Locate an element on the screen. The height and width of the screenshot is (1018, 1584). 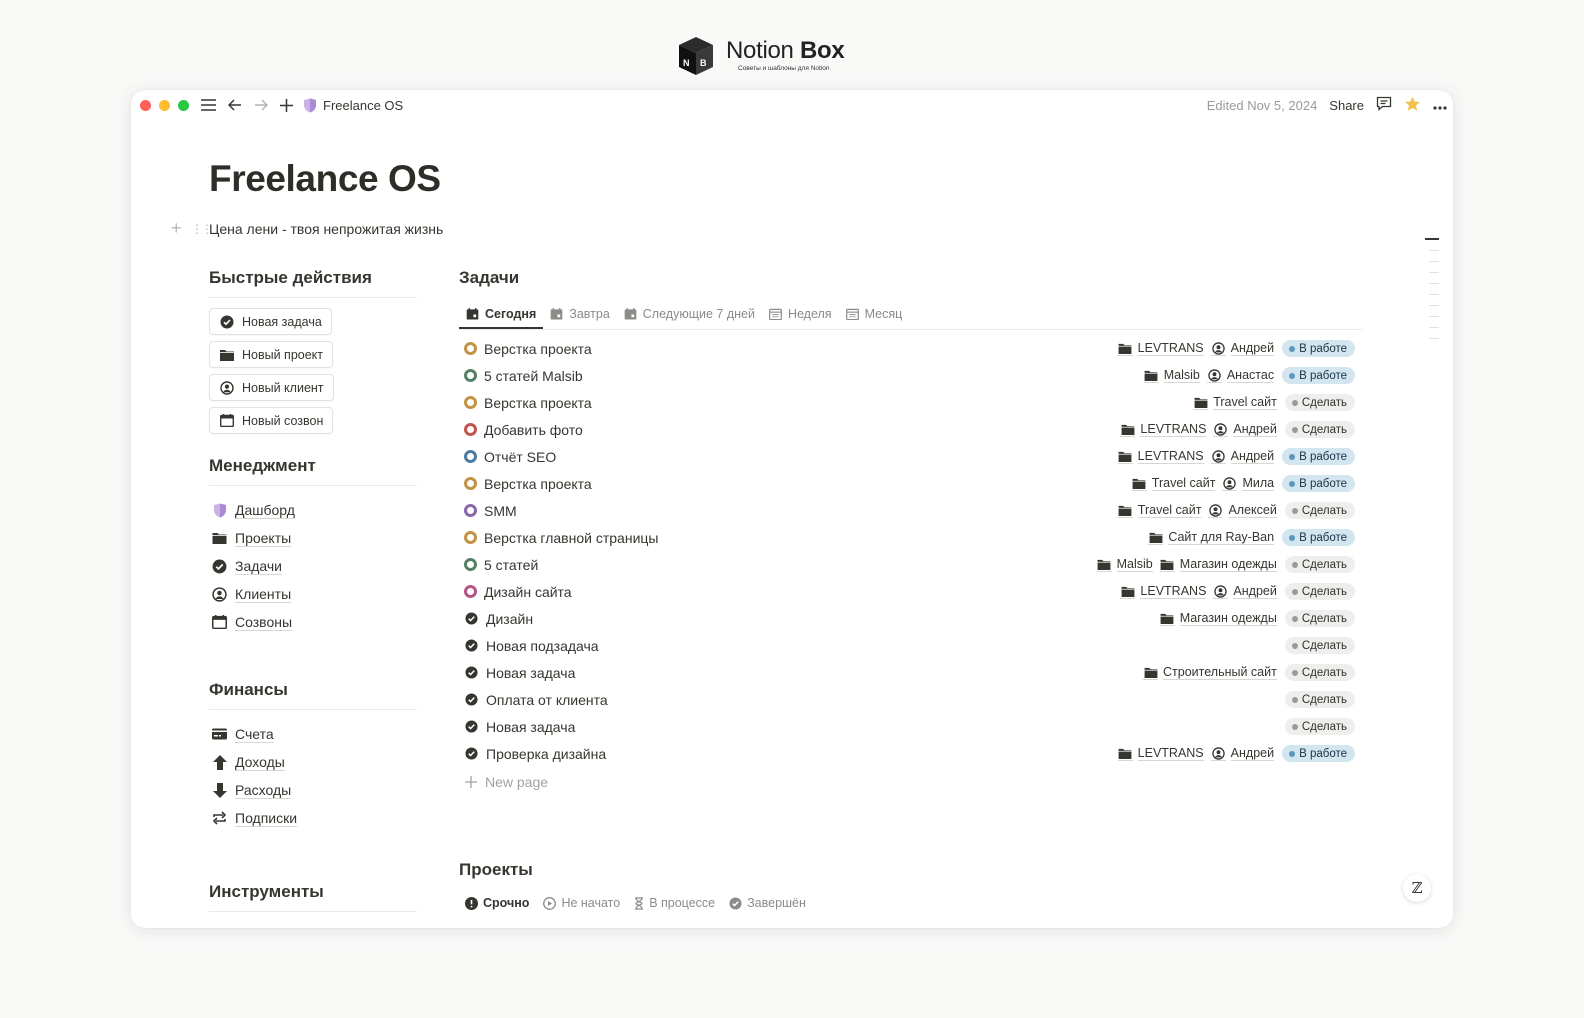
table-row: Новая задача Строительный сайт Сделать is located at coordinates (911, 672).